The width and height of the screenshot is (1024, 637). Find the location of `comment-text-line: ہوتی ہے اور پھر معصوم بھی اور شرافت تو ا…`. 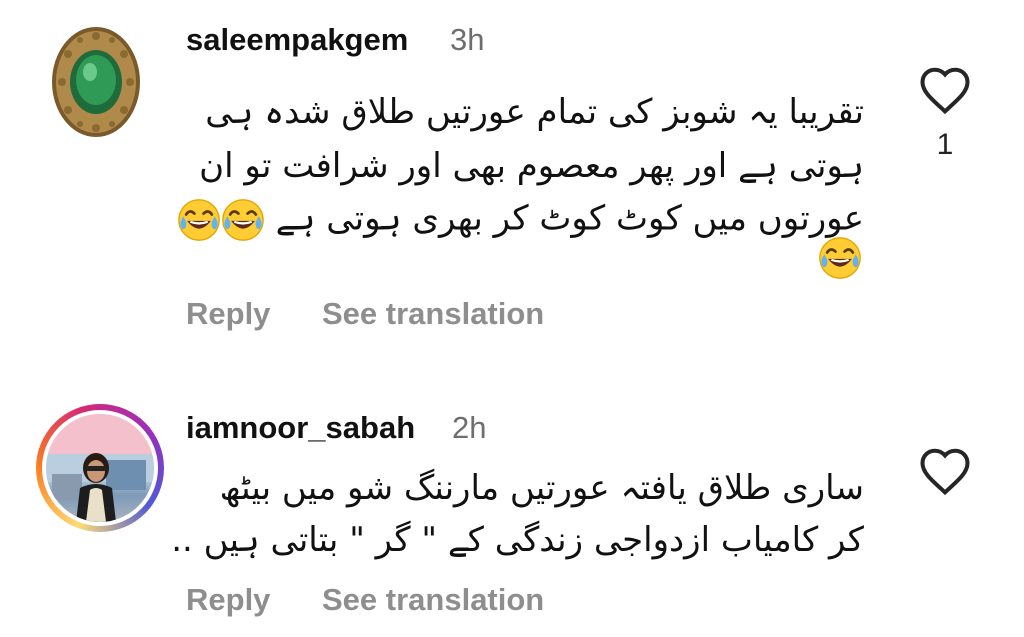

comment-text-line: ہوتی ہے اور پھر معصوم بھی اور شرافت تو ا… is located at coordinates (531, 166).